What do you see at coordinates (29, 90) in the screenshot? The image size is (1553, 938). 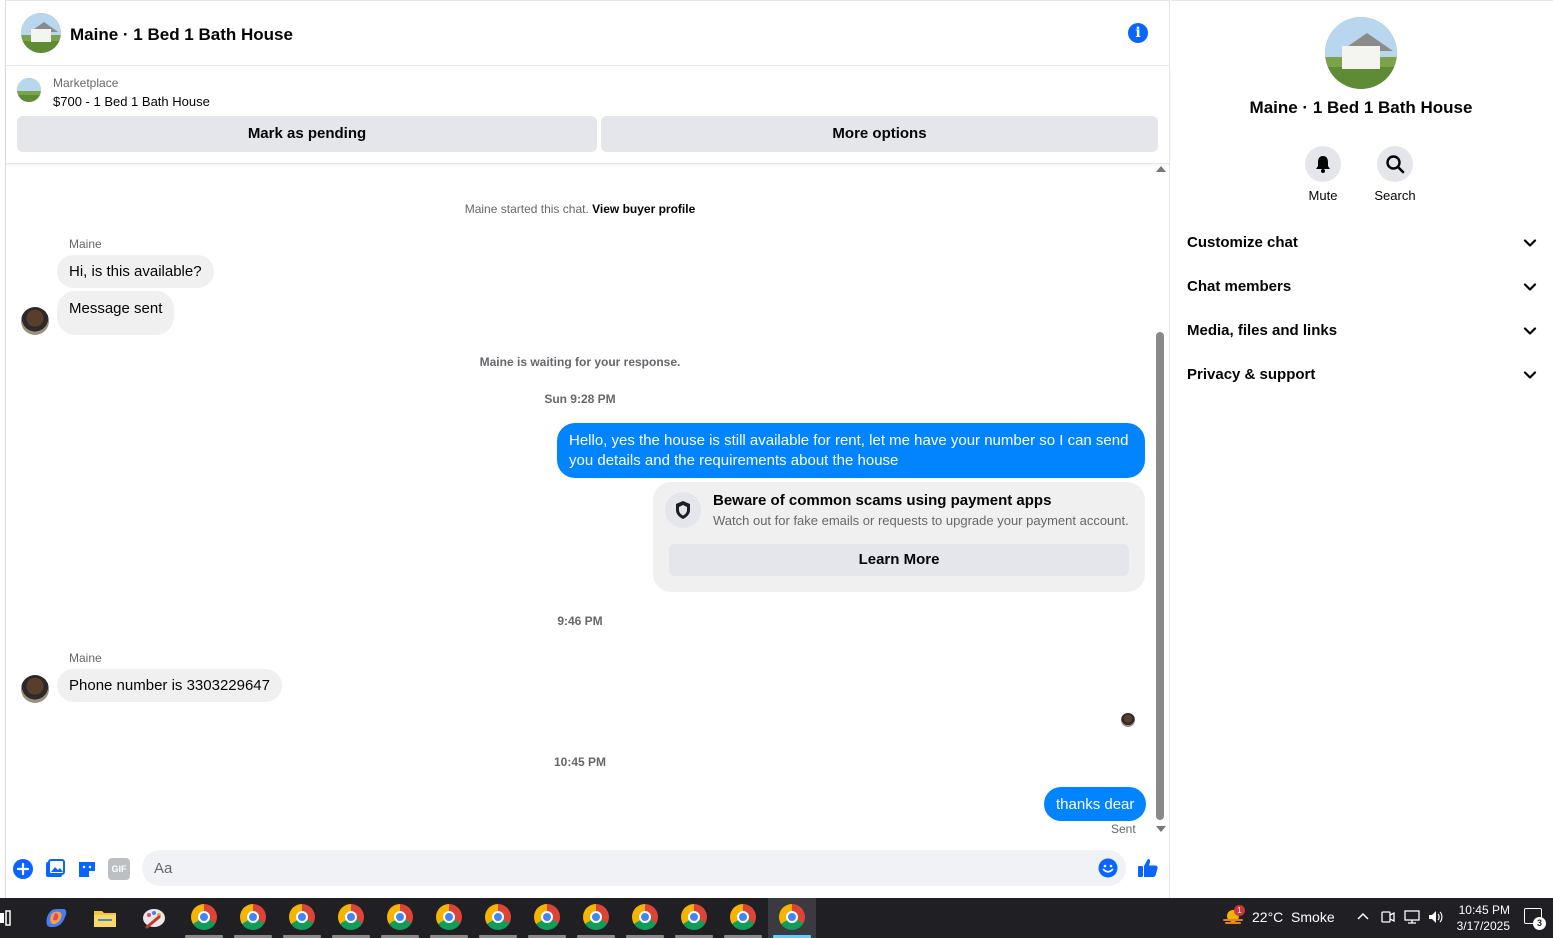 I see `listing-thumbnail` at bounding box center [29, 90].